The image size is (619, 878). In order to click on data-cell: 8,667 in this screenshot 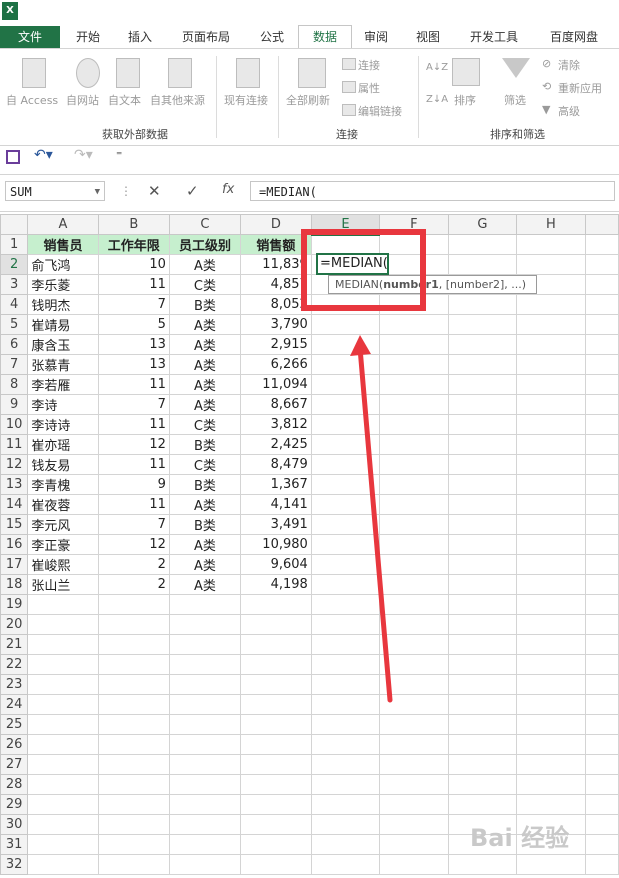, I will do `click(276, 404)`.